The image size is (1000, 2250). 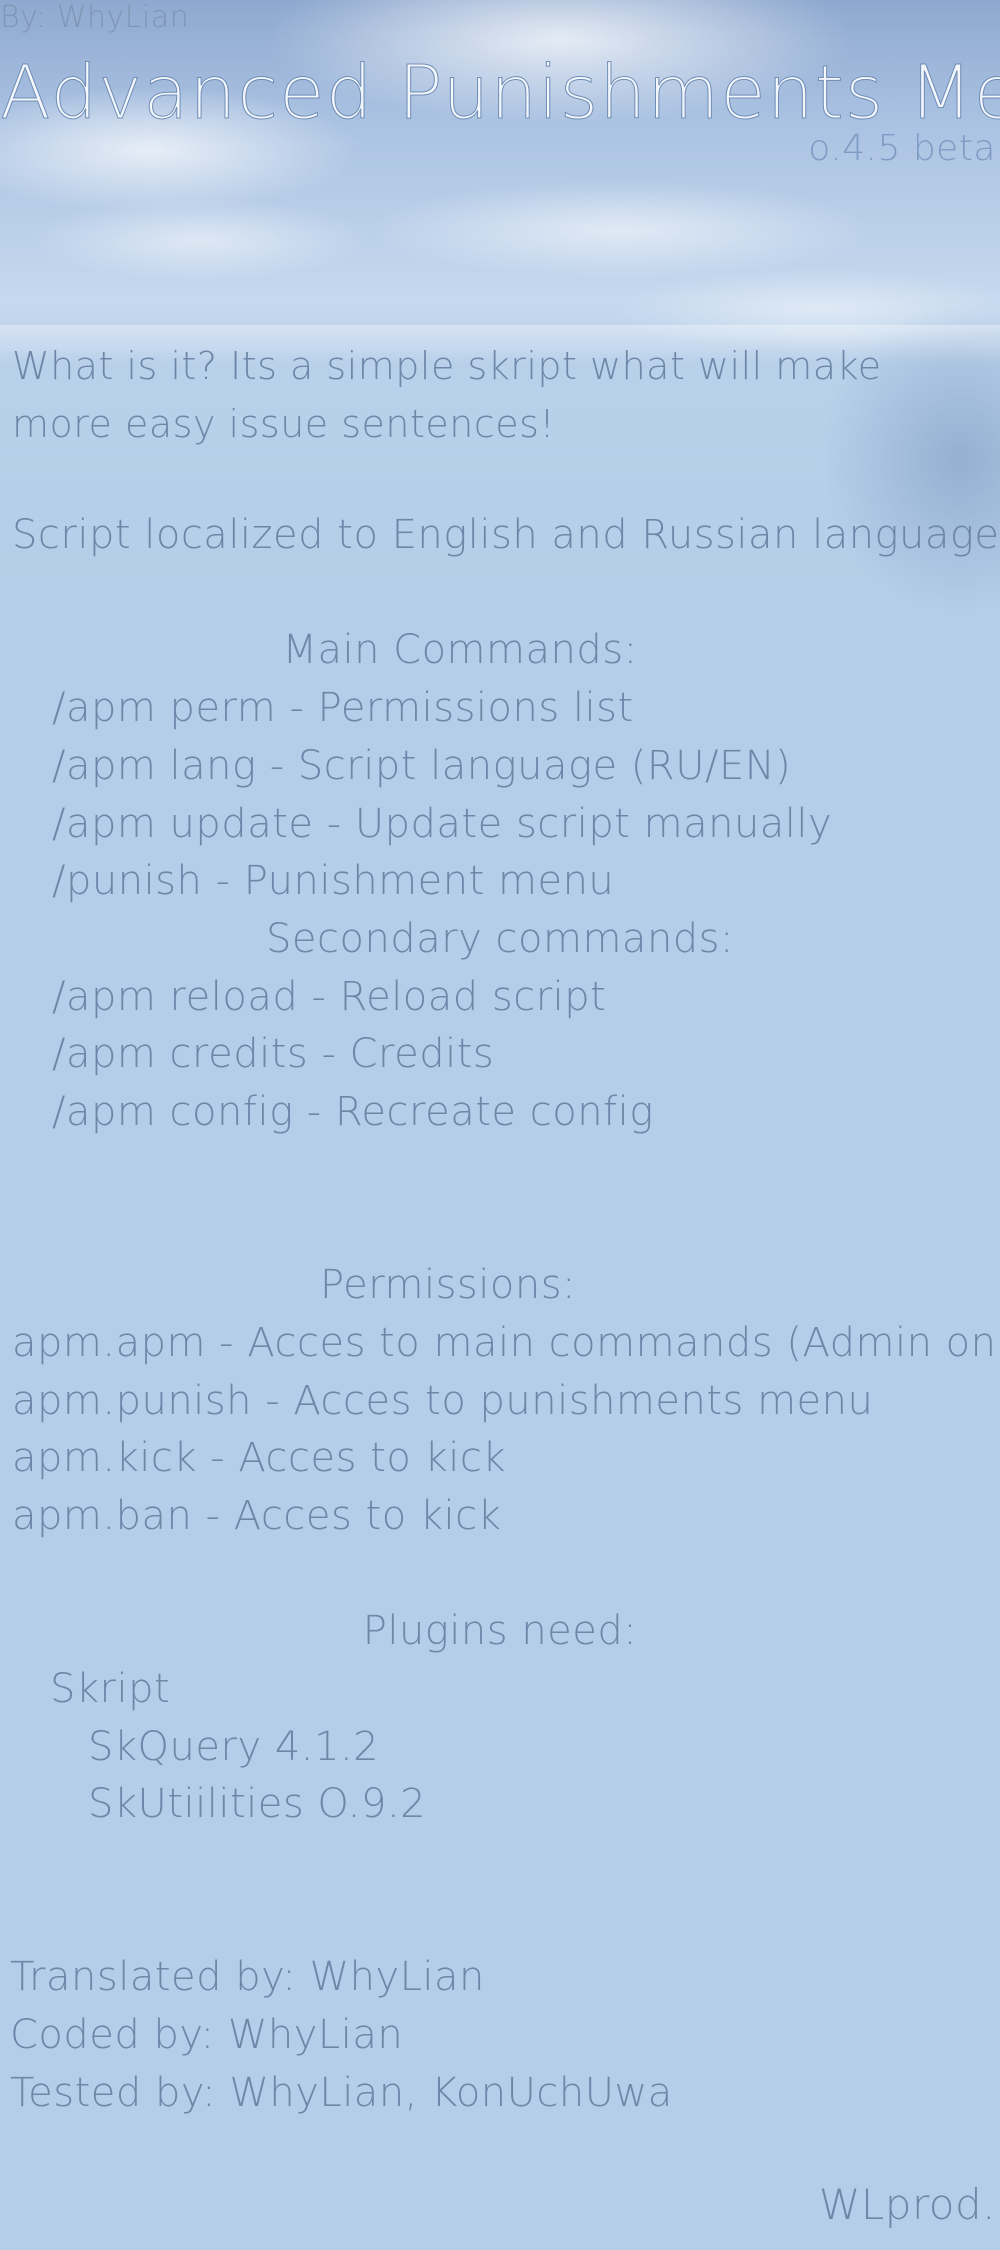 I want to click on plugin-addon-item: SkUtiilities O.9.2, so click(x=257, y=1804).